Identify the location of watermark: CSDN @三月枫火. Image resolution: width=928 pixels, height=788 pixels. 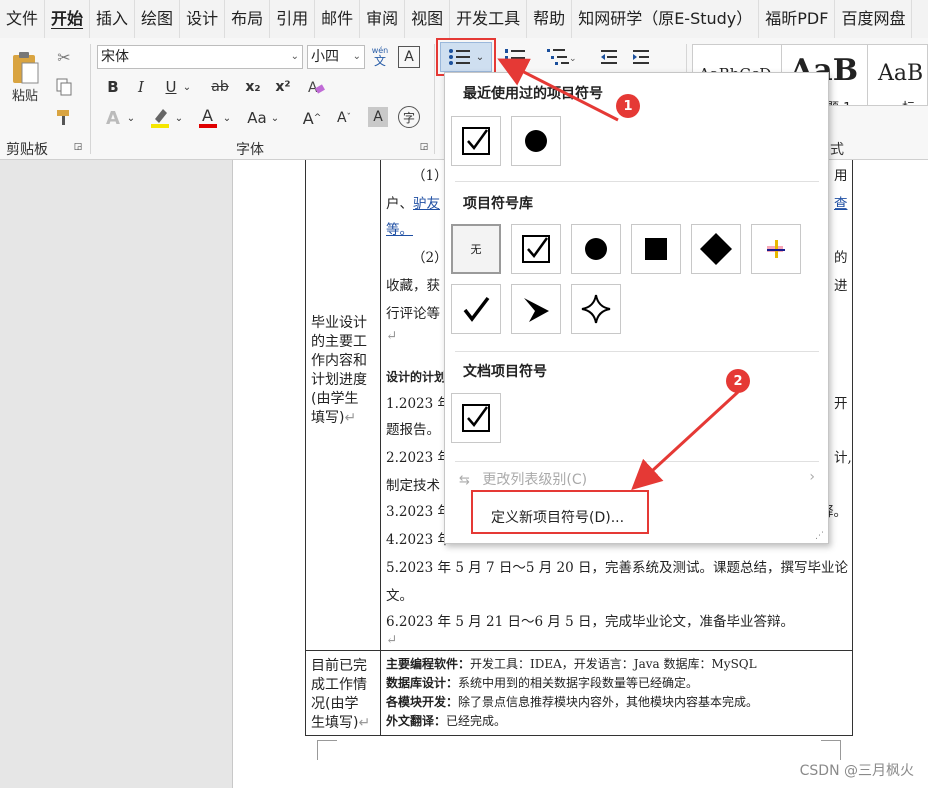
(856, 771).